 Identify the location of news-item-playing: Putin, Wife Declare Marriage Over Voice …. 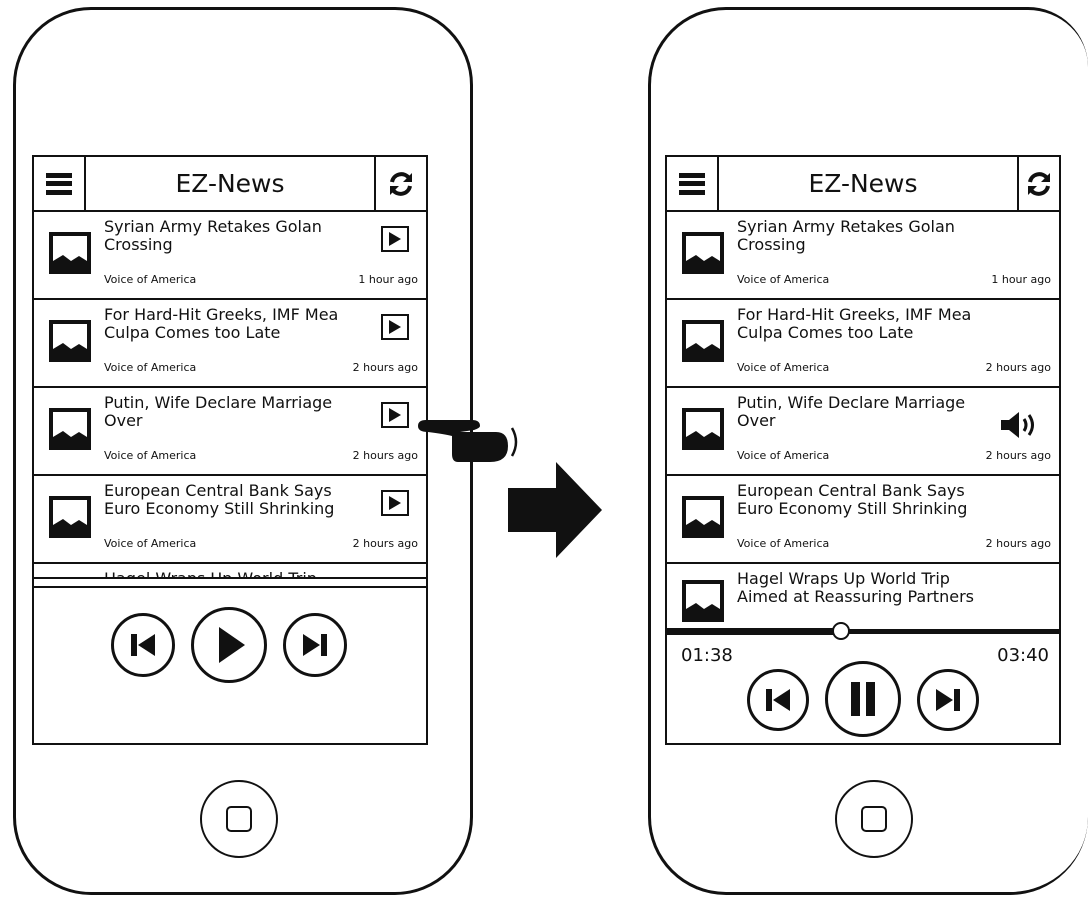
(863, 432).